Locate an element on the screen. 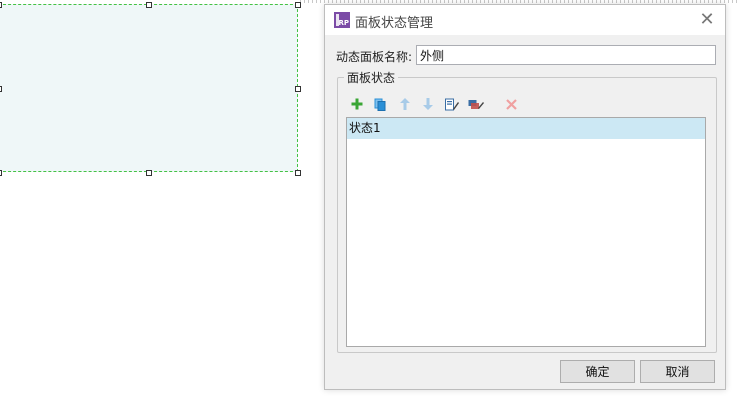 This screenshot has height=403, width=737. panel-name-input is located at coordinates (566, 55).